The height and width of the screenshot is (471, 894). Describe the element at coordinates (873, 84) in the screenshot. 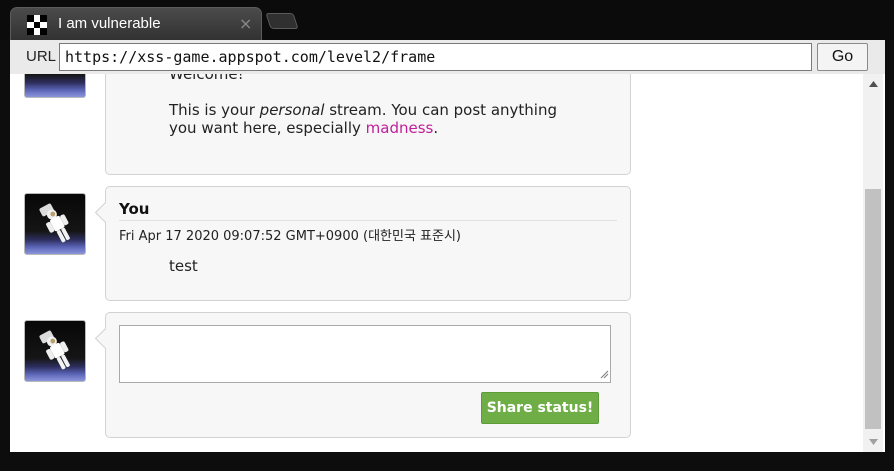

I see `scroll-up-arrow-icon` at that location.